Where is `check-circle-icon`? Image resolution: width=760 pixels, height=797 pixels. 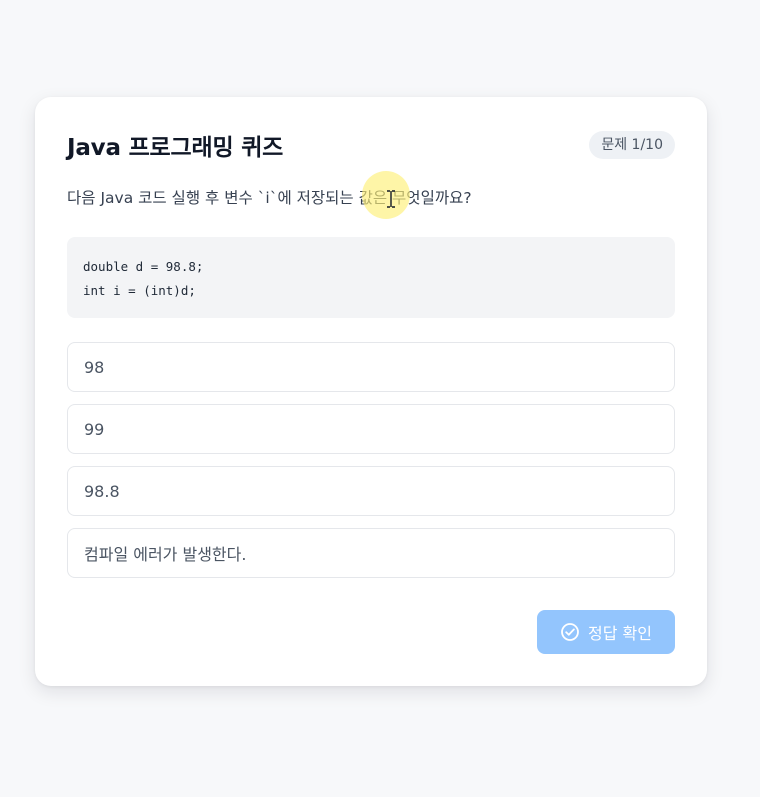
check-circle-icon is located at coordinates (570, 632).